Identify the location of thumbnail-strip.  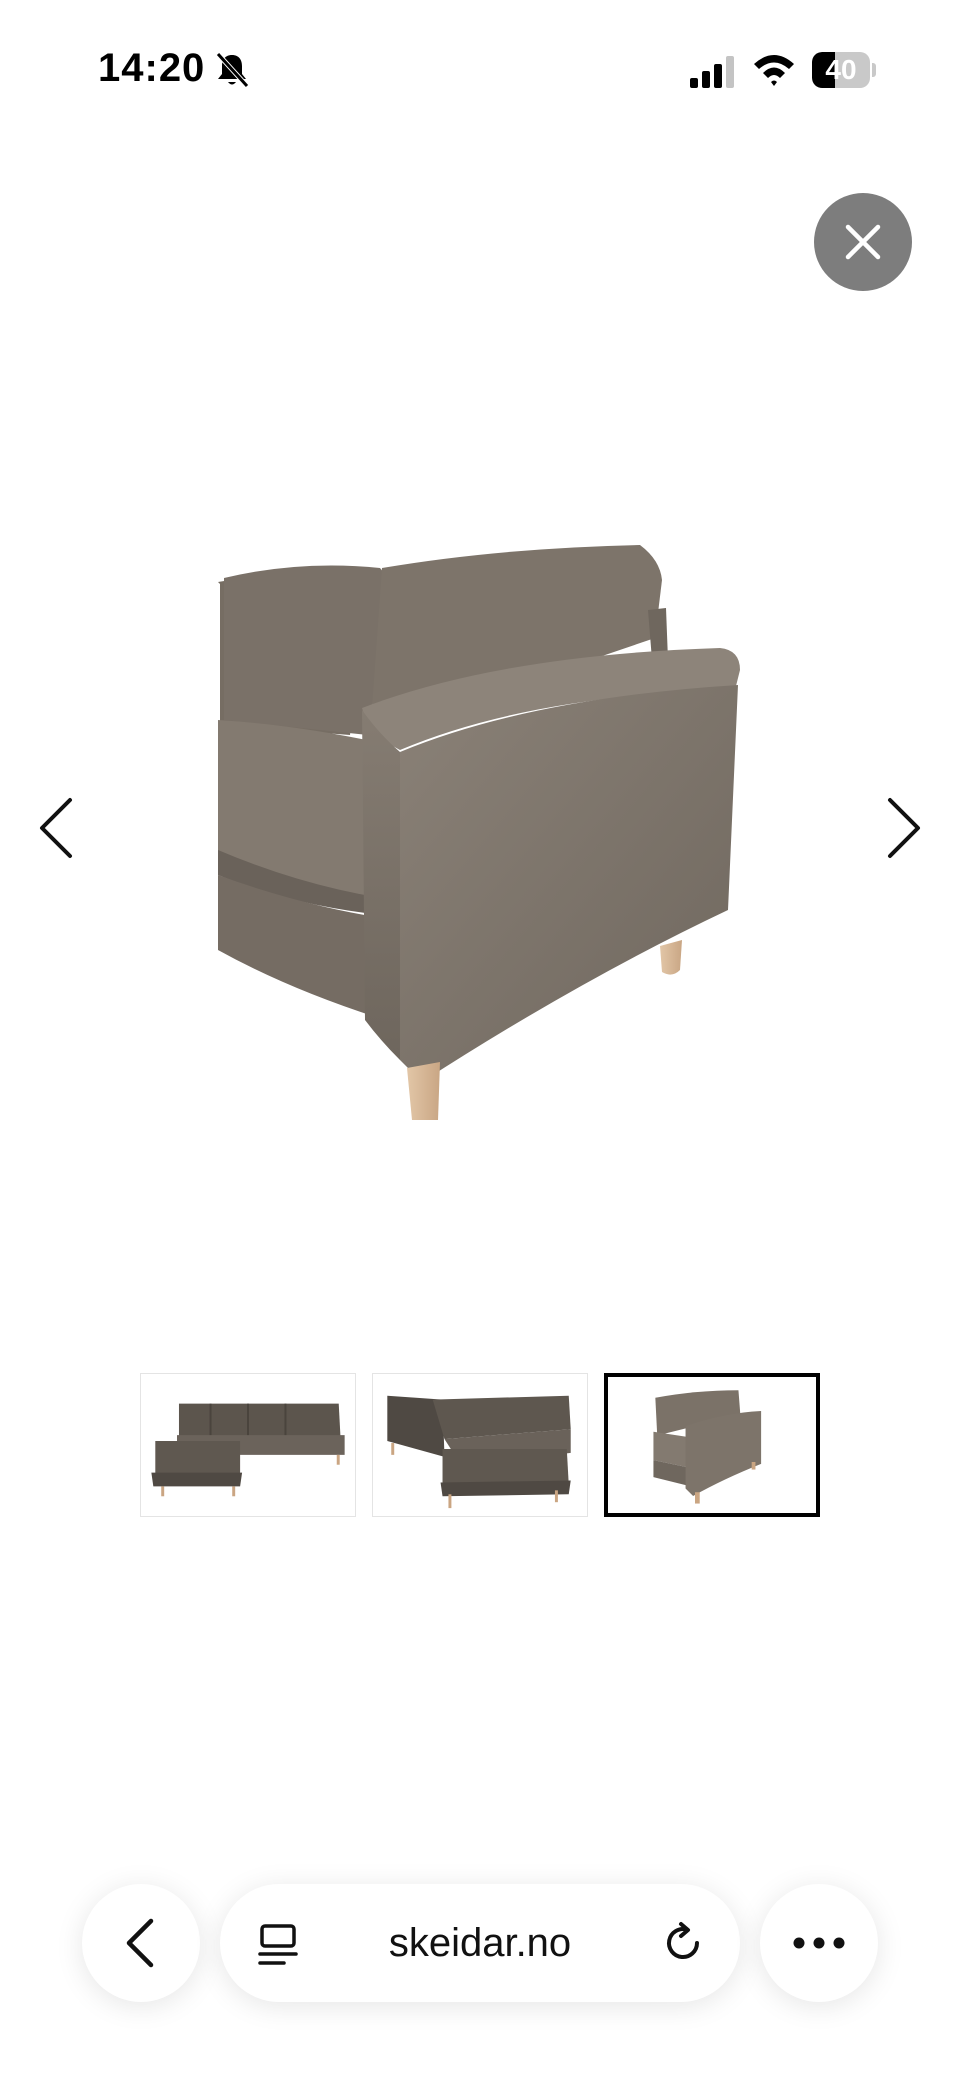
(480, 1446).